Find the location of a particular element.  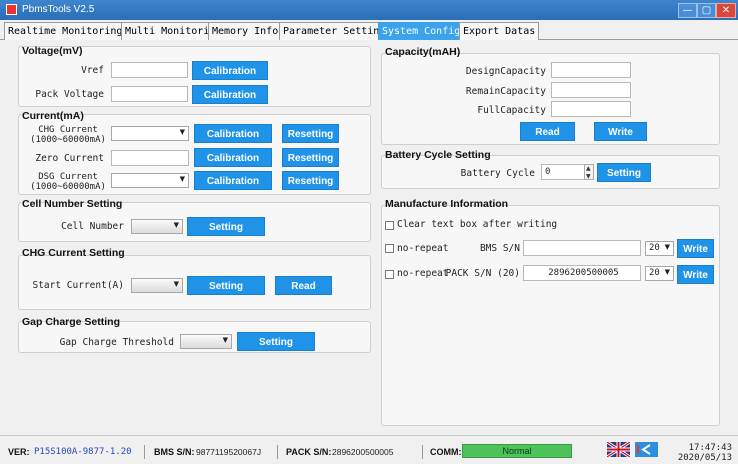

minimize-button: — is located at coordinates (687, 10).